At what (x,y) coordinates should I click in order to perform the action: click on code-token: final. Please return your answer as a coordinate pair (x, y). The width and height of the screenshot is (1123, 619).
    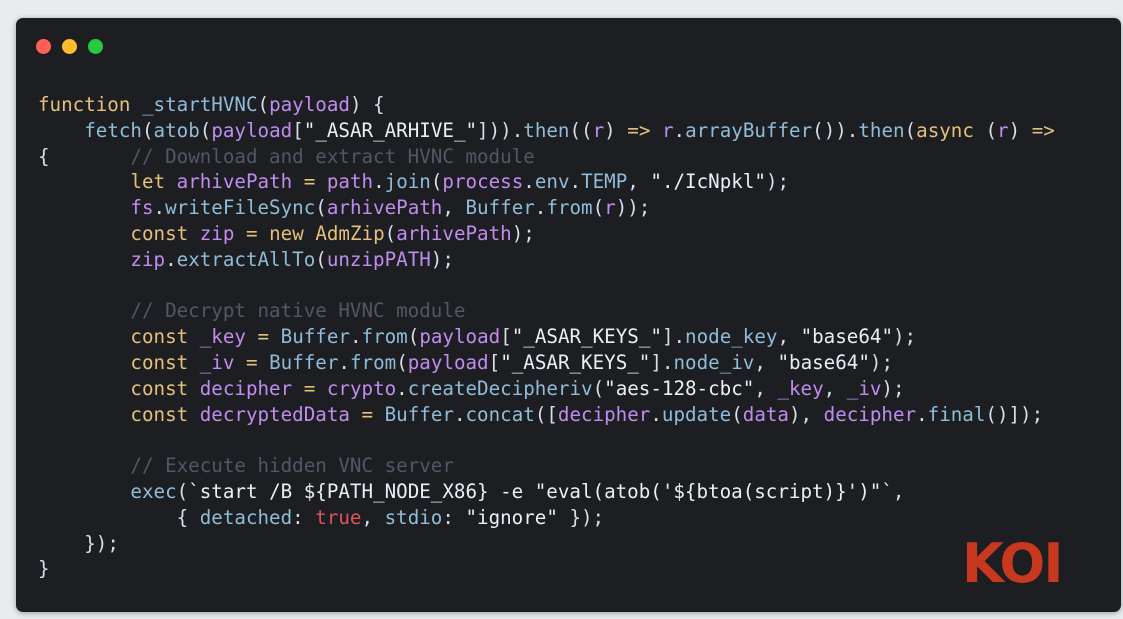
    Looking at the image, I should click on (956, 414).